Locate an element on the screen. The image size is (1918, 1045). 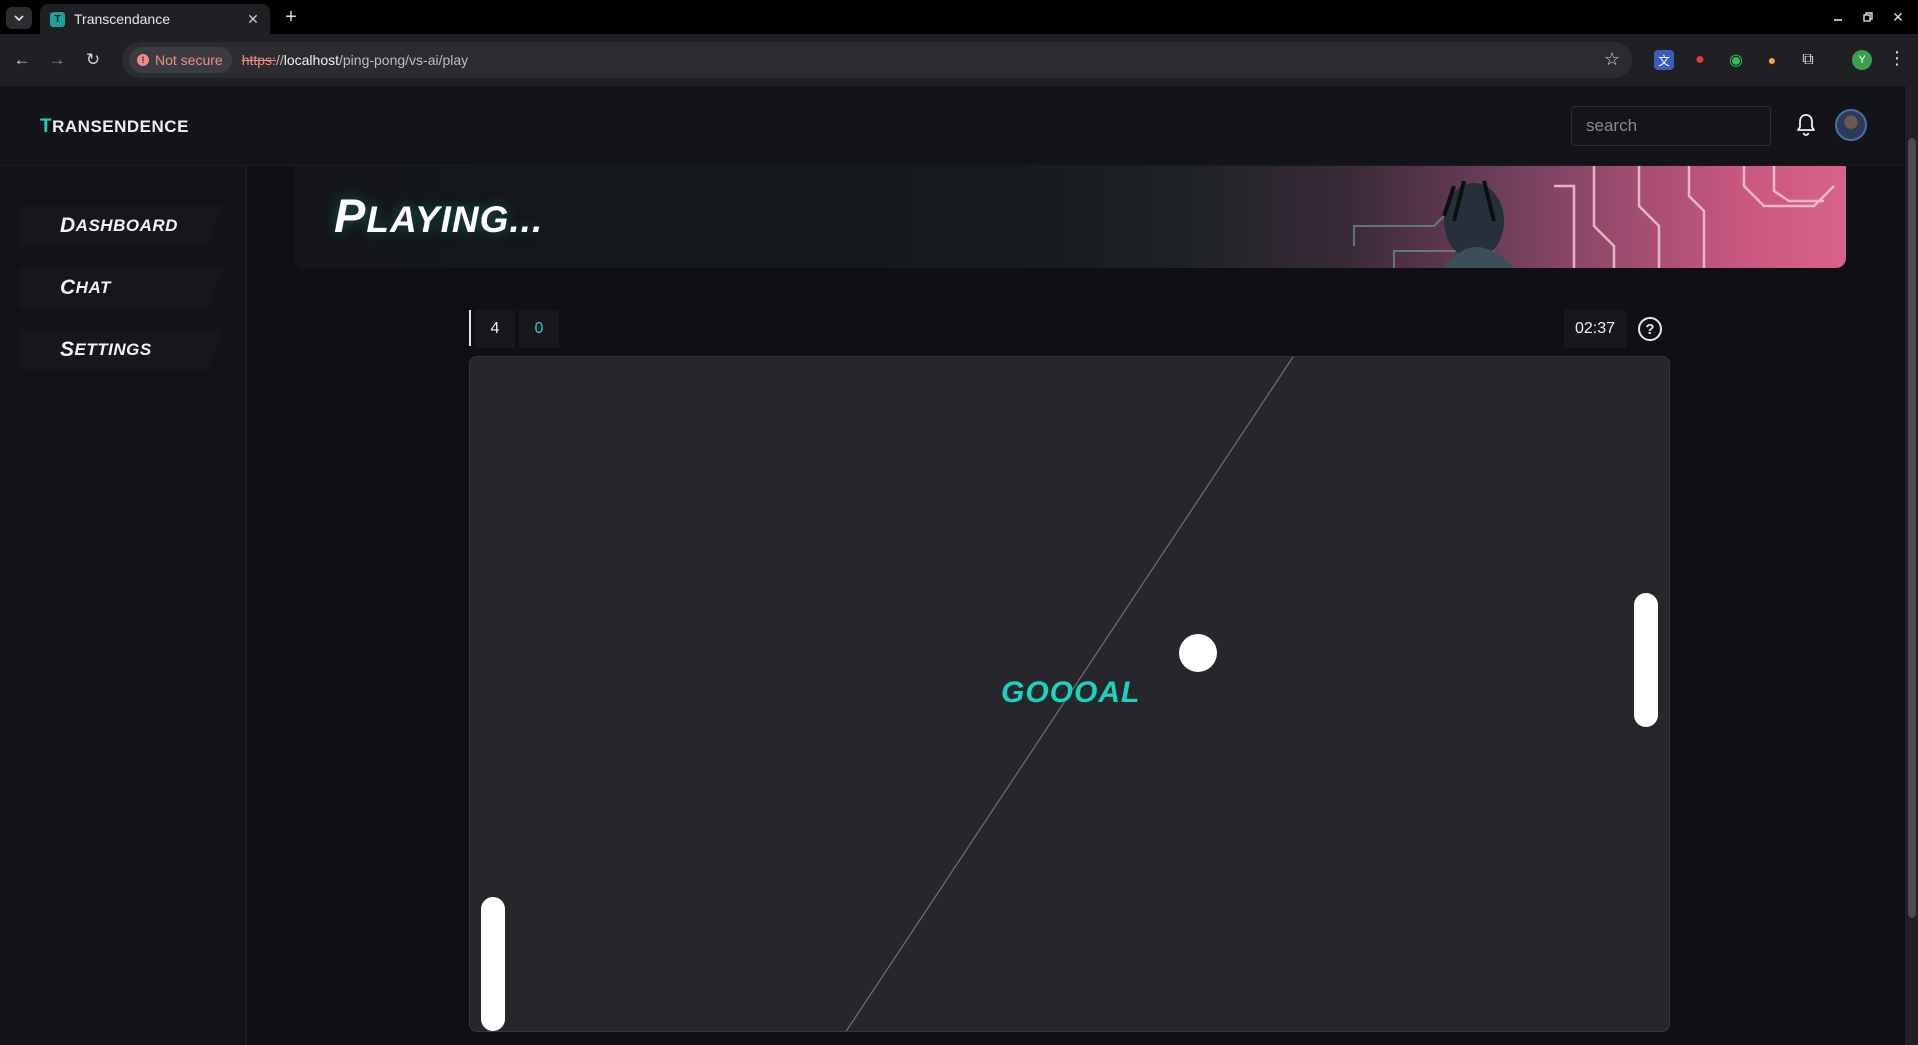
warning-icon: ! is located at coordinates (143, 60).